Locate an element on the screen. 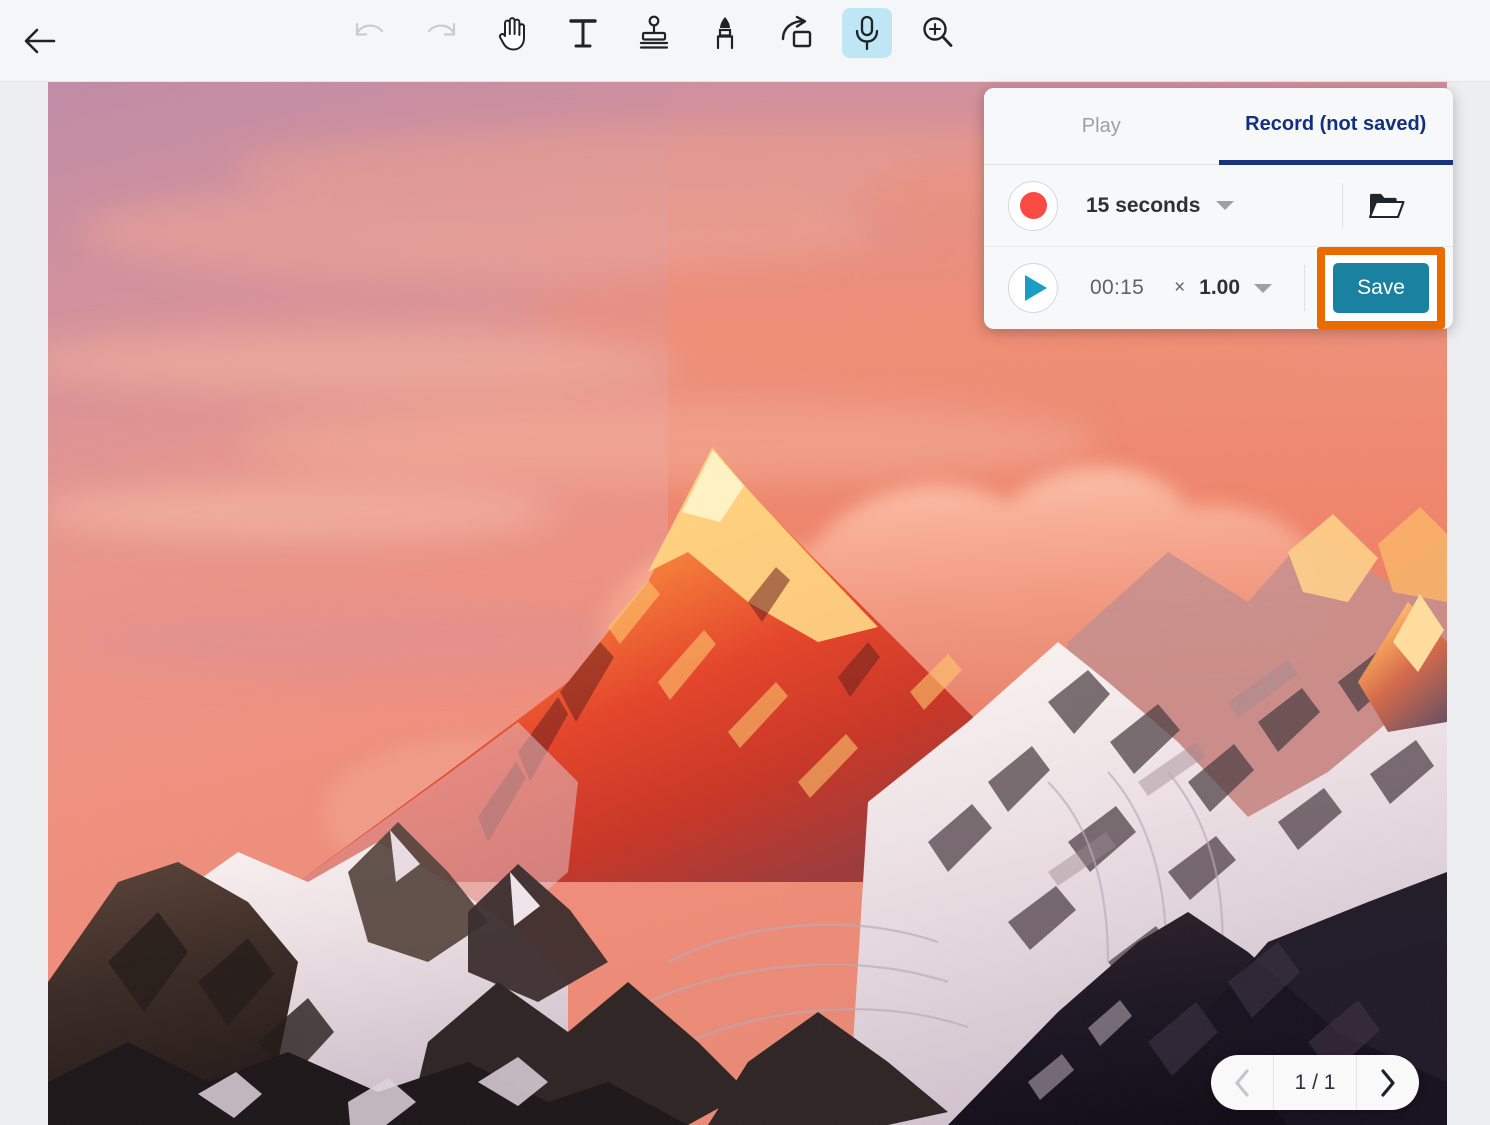 This screenshot has height=1125, width=1490. pen-icon is located at coordinates (725, 33).